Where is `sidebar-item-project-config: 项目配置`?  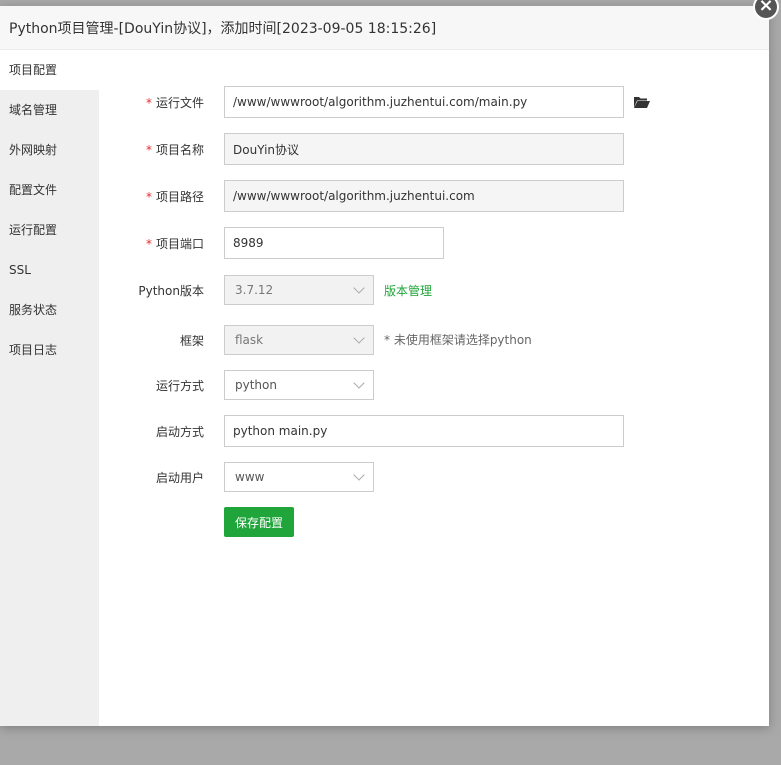
sidebar-item-project-config: 项目配置 is located at coordinates (49, 70).